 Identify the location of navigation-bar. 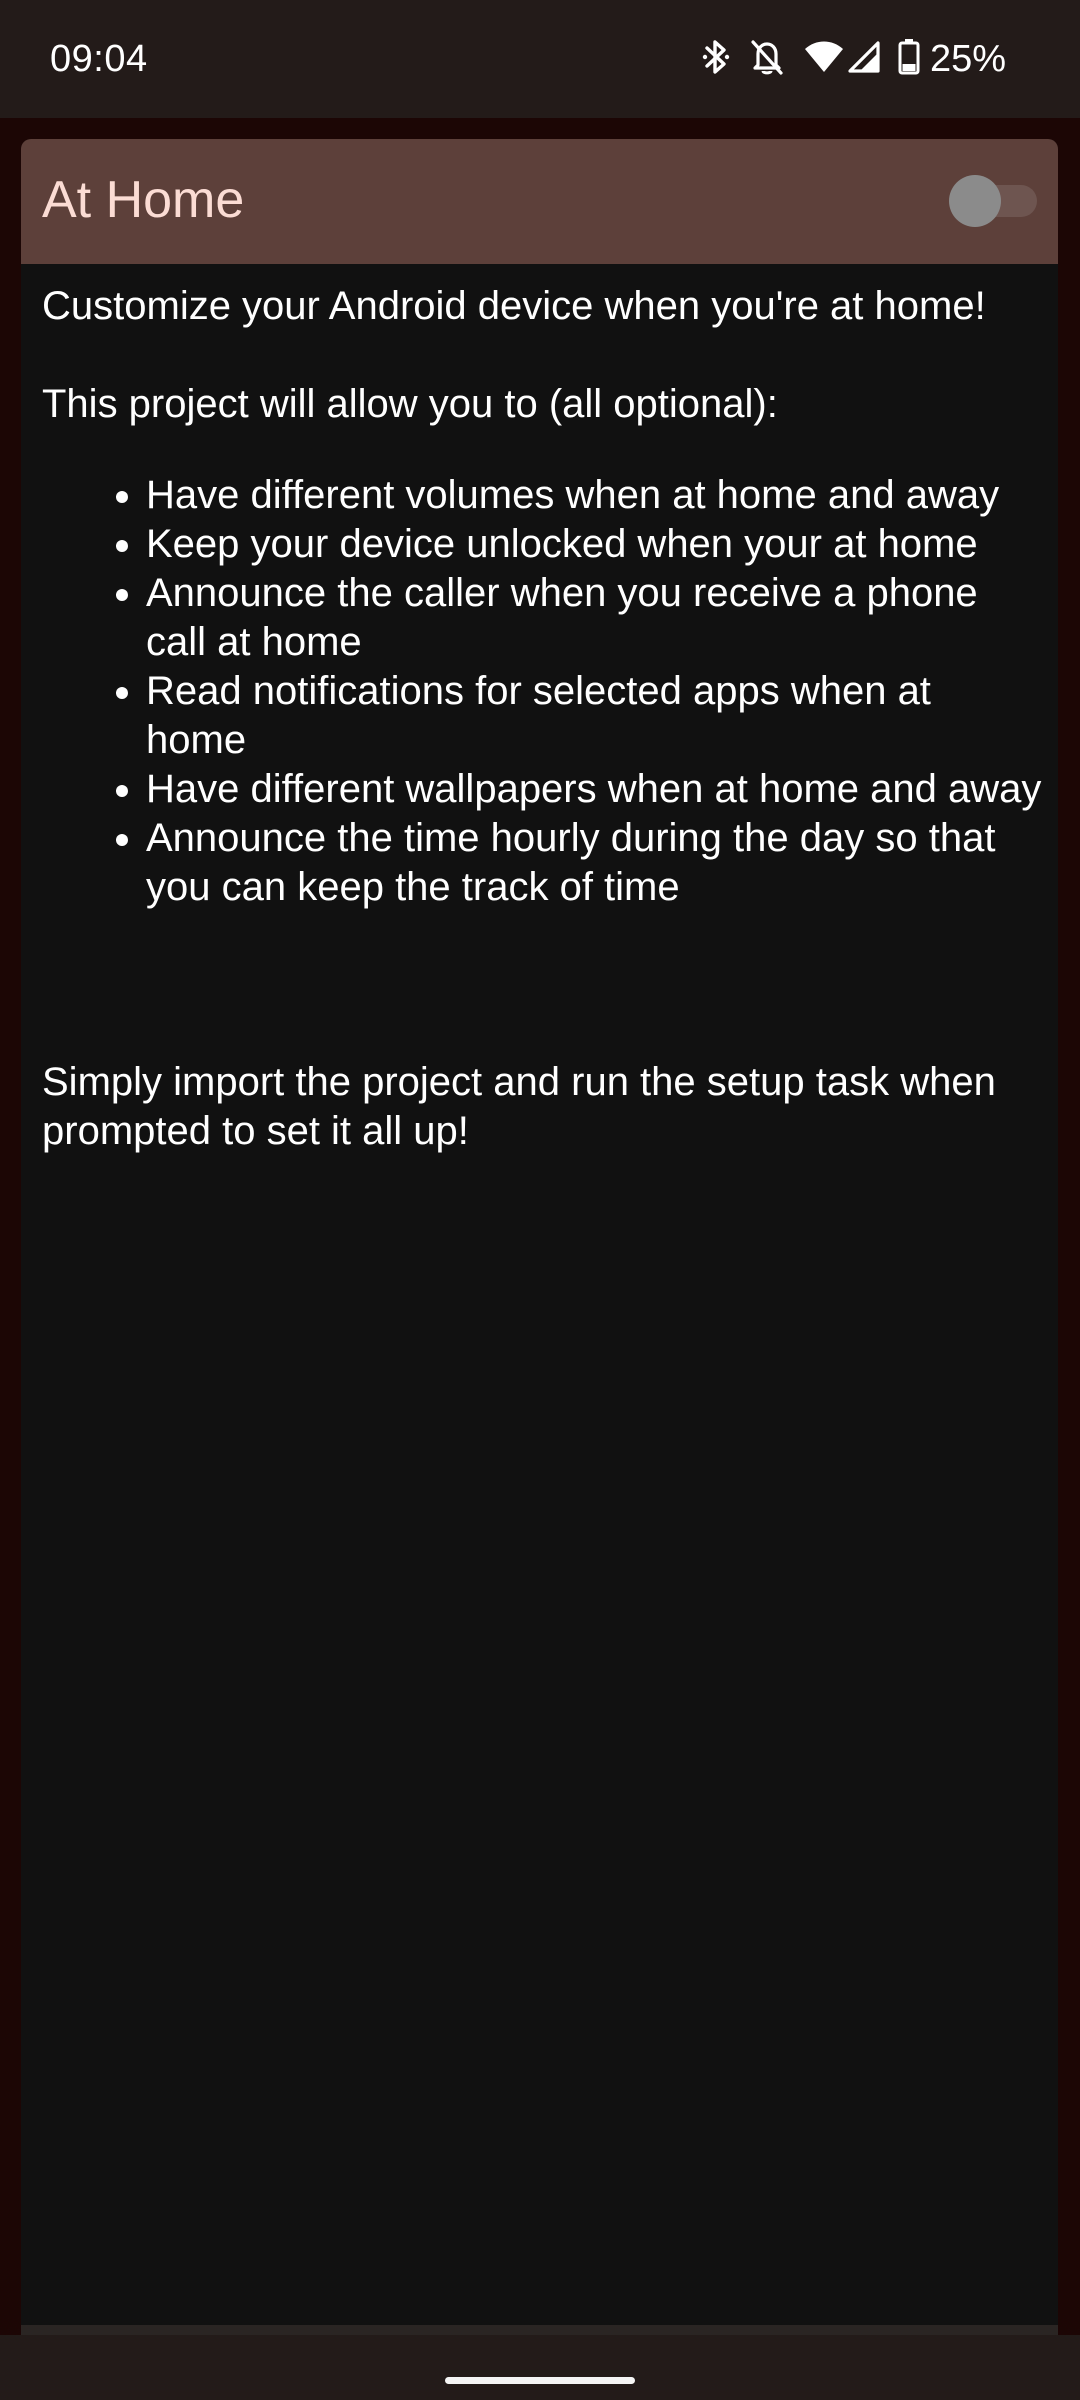
(540, 2367).